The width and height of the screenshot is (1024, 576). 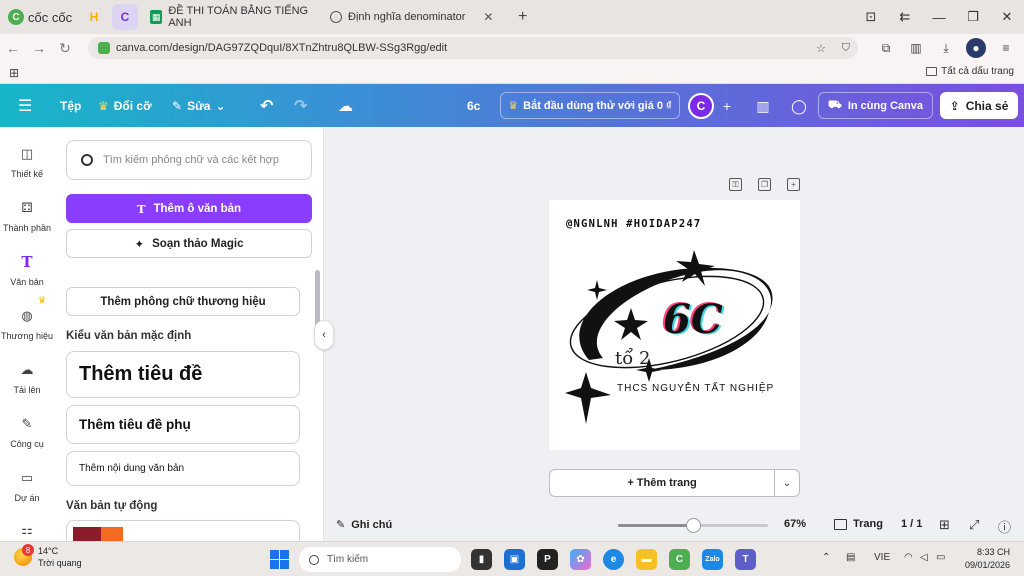 I want to click on file-explorer-icon: ▬, so click(x=646, y=559).